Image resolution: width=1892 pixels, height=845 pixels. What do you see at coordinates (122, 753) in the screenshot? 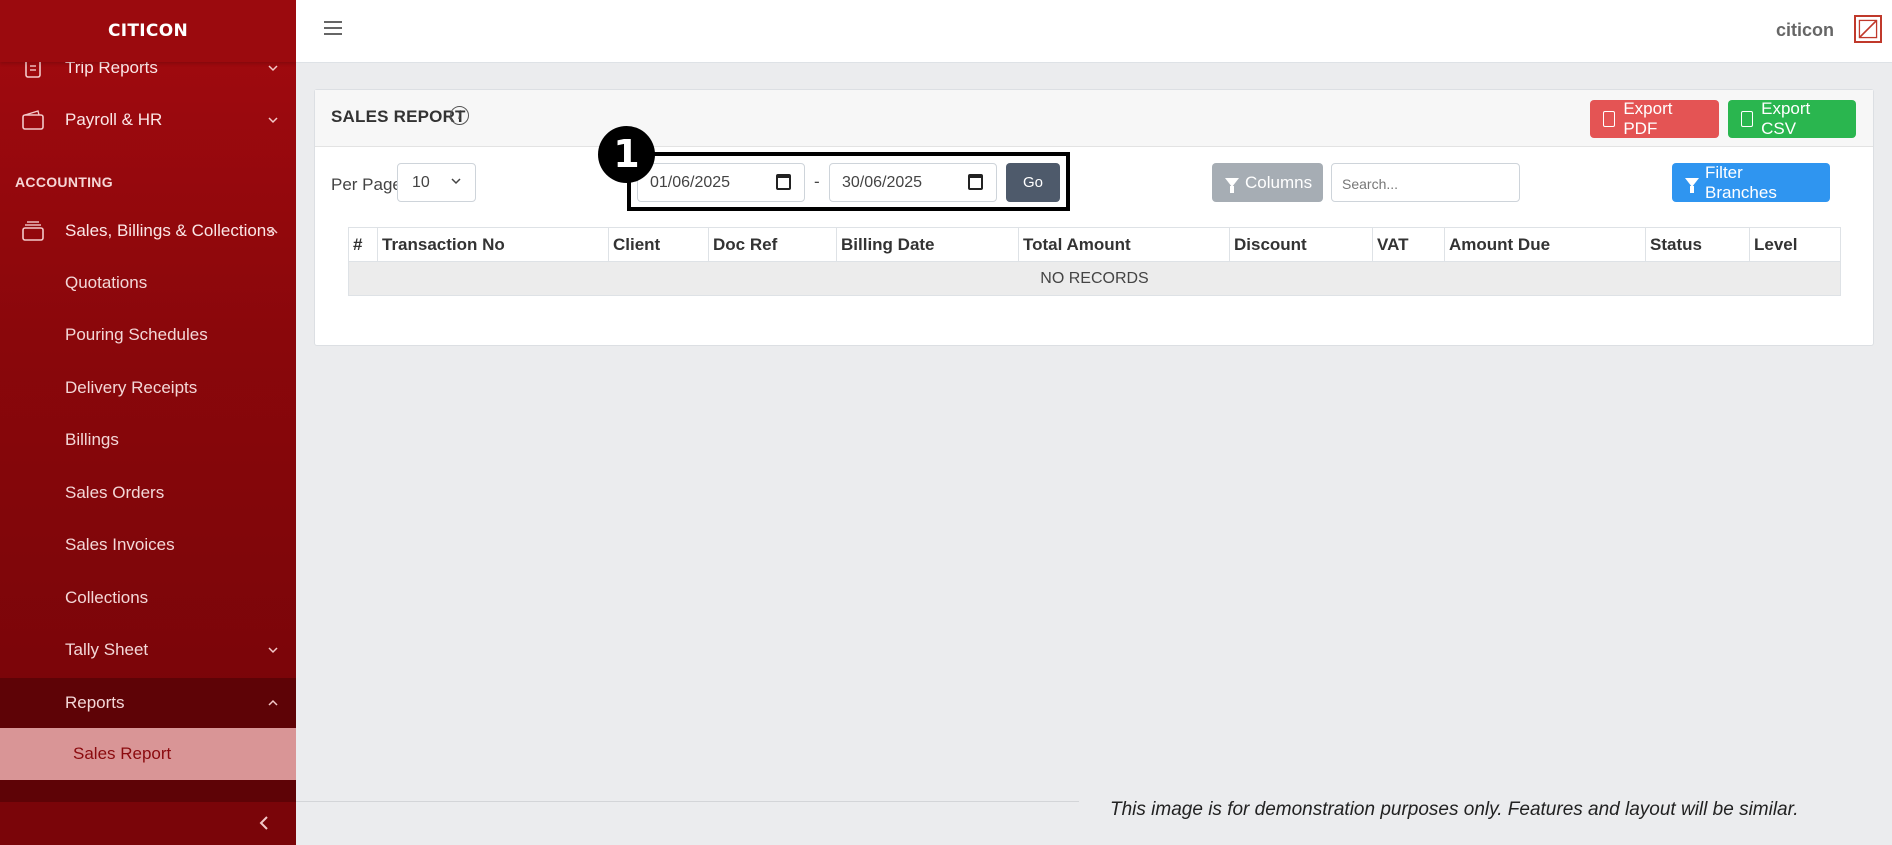
I see `sidebar-item-label: Sales Report` at bounding box center [122, 753].